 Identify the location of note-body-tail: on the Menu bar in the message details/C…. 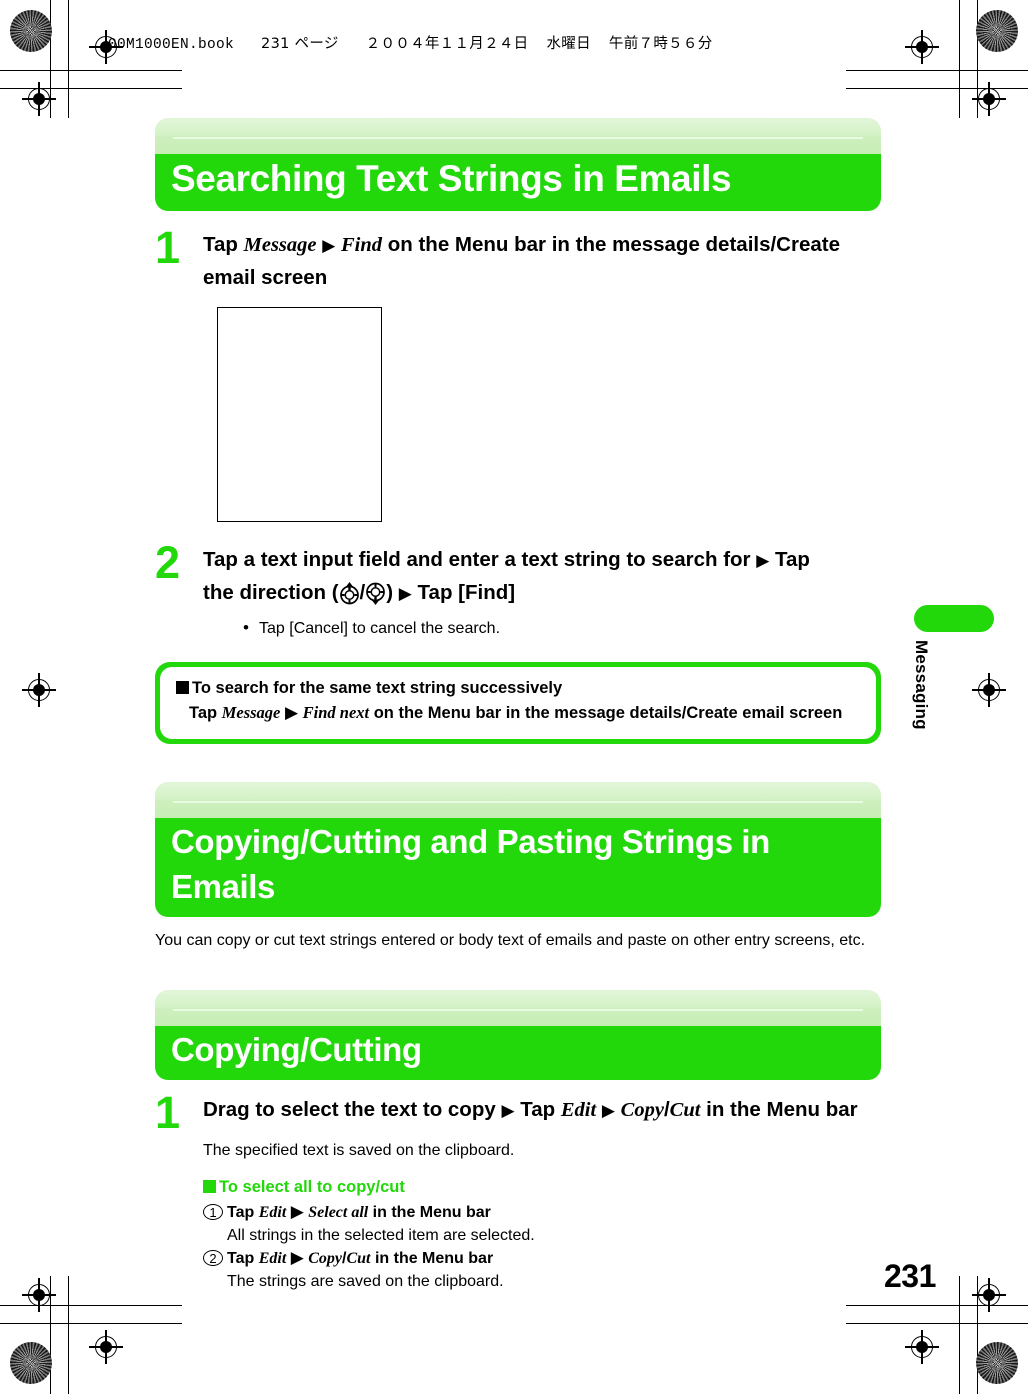
(606, 713).